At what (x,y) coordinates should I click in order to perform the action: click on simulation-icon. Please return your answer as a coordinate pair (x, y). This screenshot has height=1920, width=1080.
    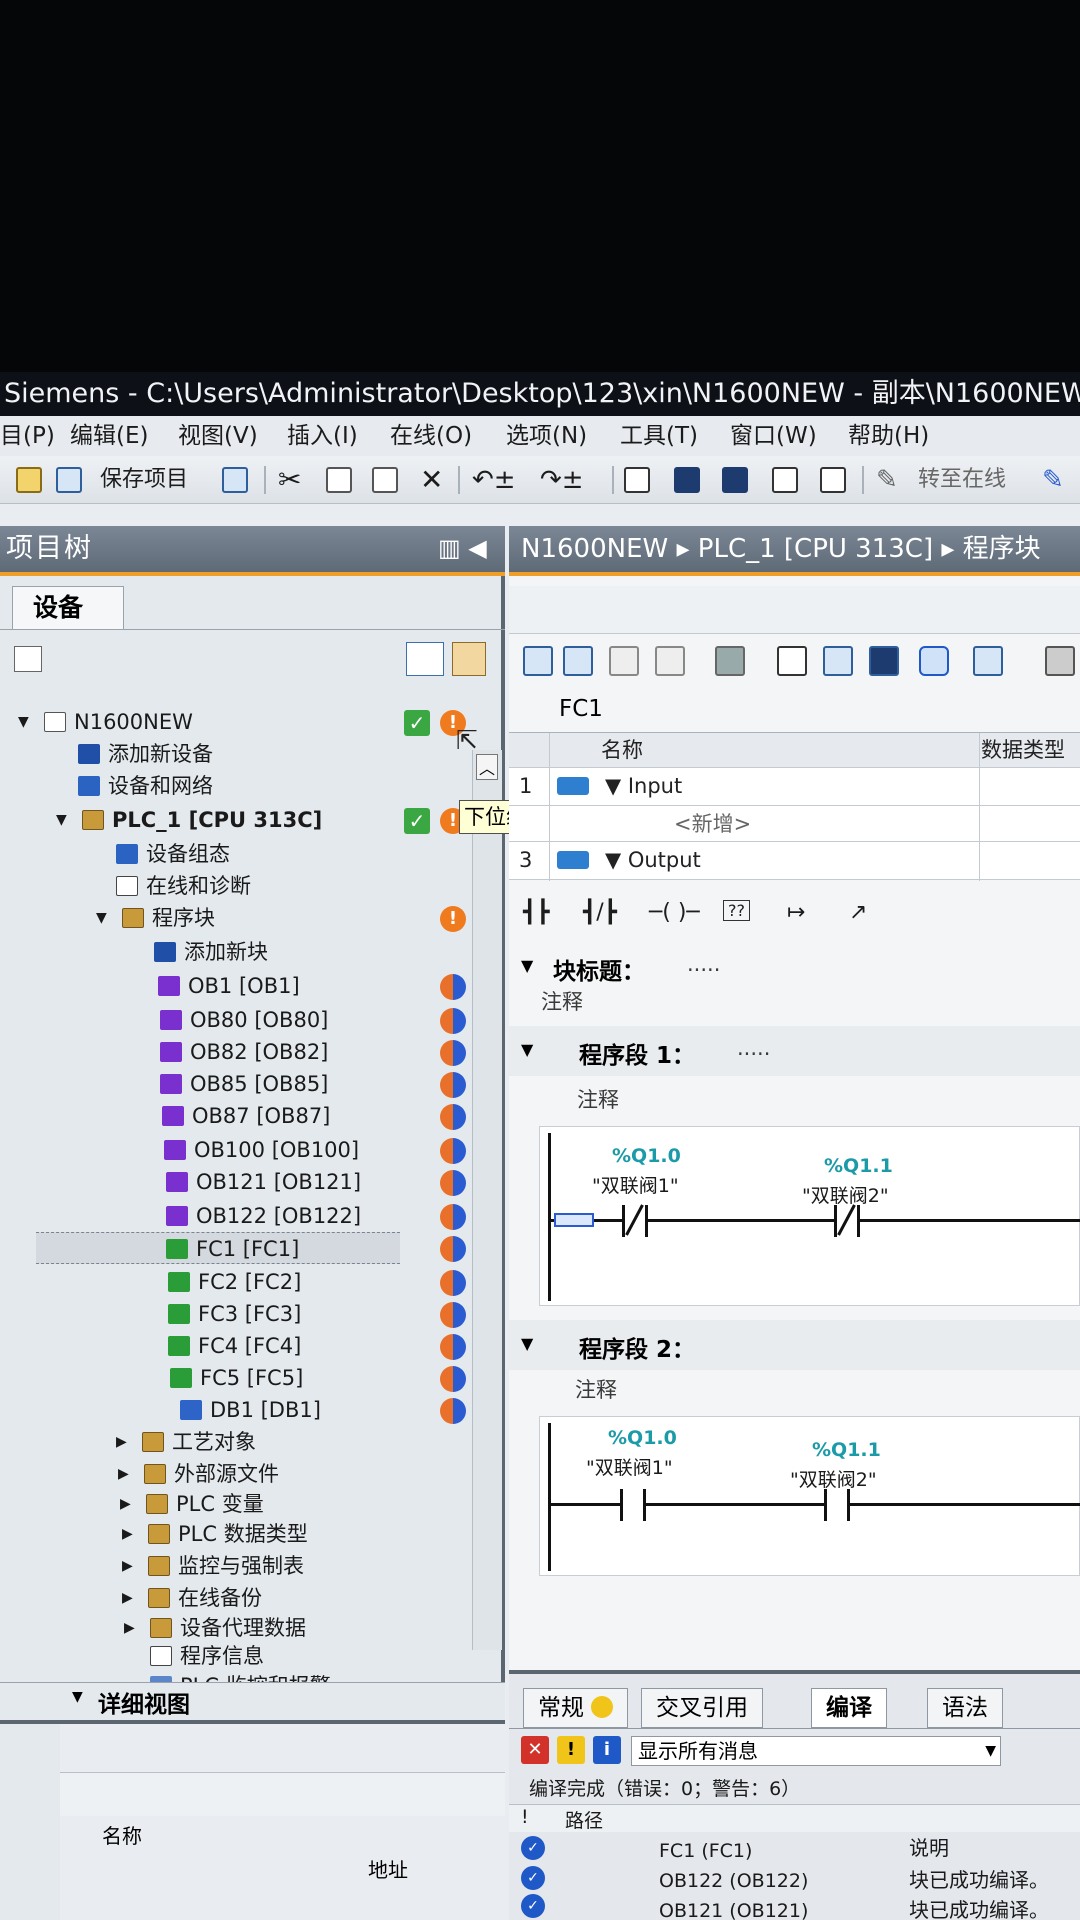
    Looking at the image, I should click on (785, 480).